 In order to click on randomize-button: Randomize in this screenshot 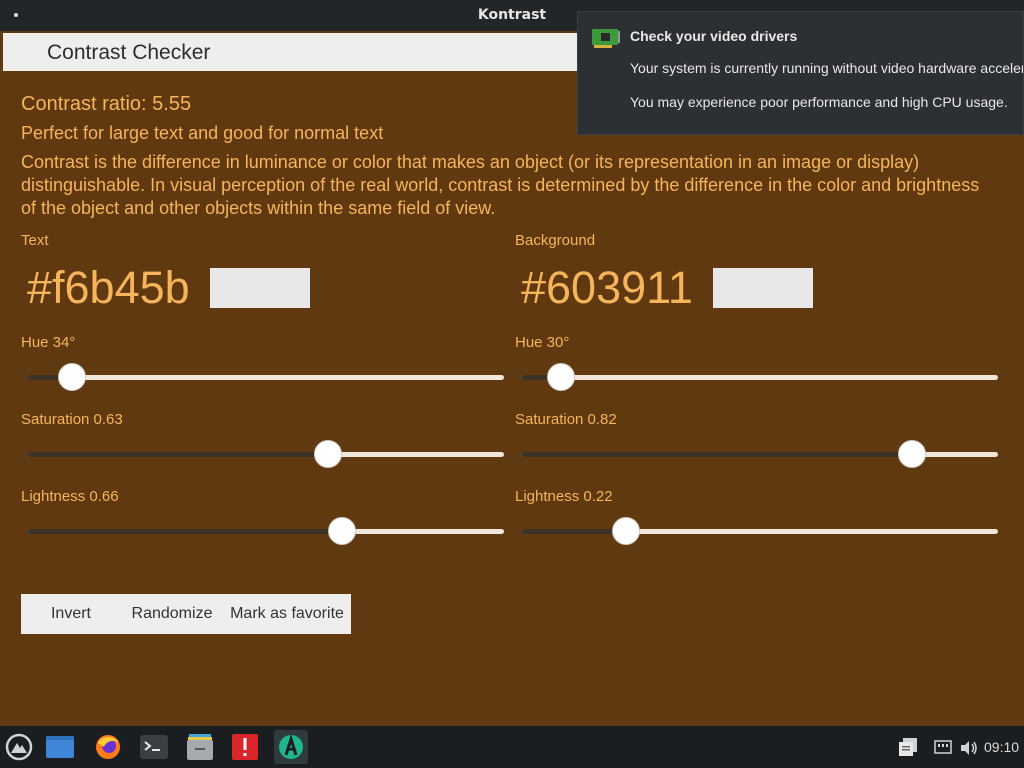, I will do `click(172, 614)`.